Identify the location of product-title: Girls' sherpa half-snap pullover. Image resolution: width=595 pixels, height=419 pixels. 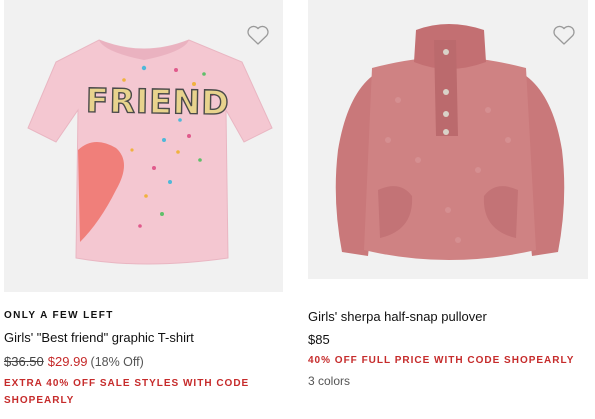
(397, 316).